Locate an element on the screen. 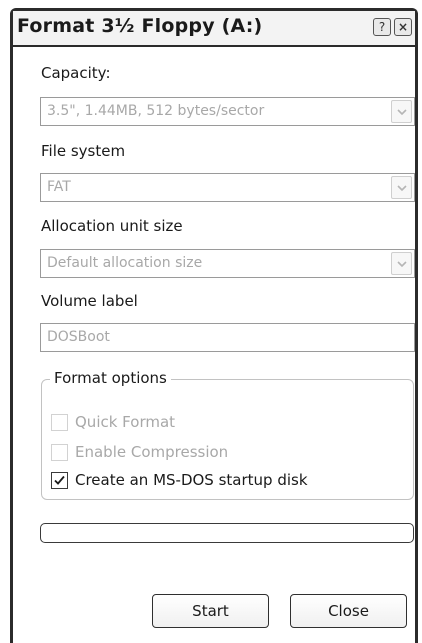  help-button: ? is located at coordinates (382, 27).